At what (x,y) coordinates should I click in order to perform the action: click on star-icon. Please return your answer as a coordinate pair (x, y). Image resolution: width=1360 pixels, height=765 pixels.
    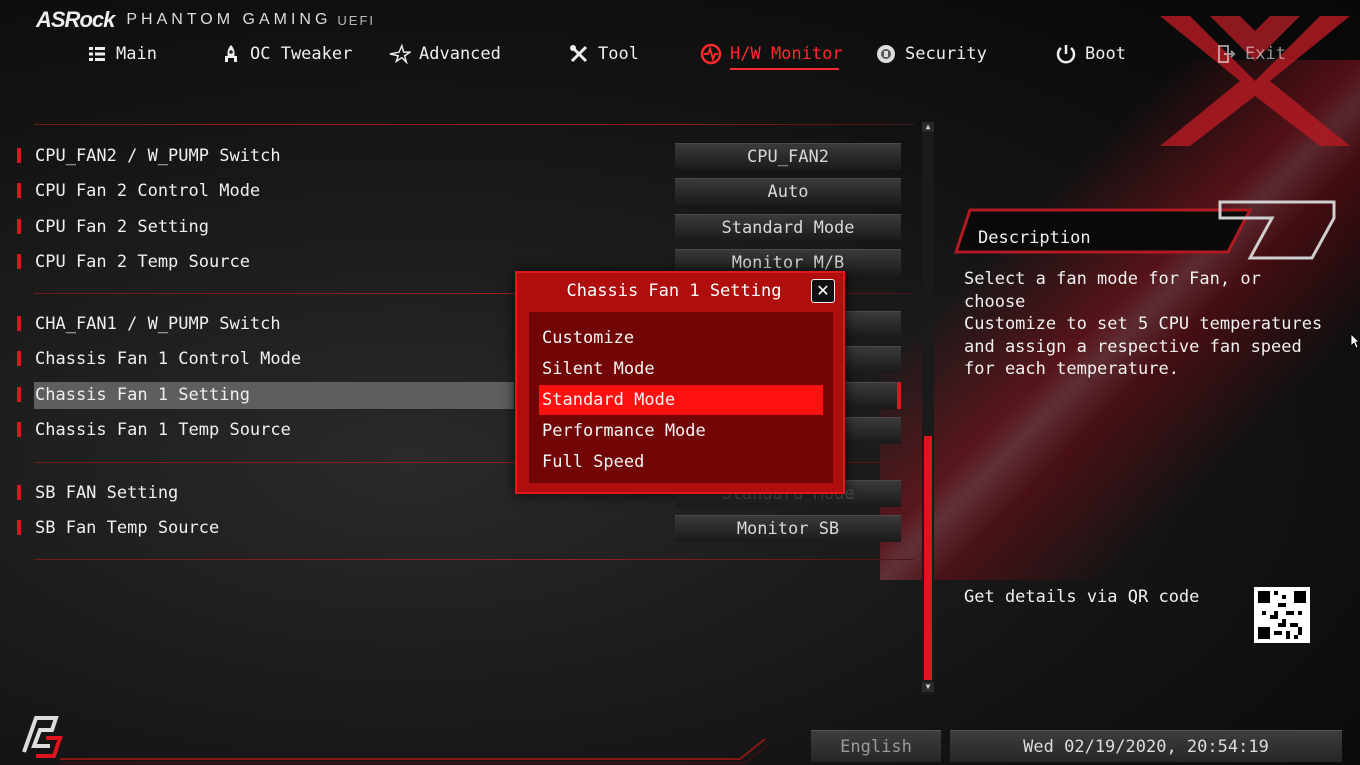
    Looking at the image, I should click on (400, 54).